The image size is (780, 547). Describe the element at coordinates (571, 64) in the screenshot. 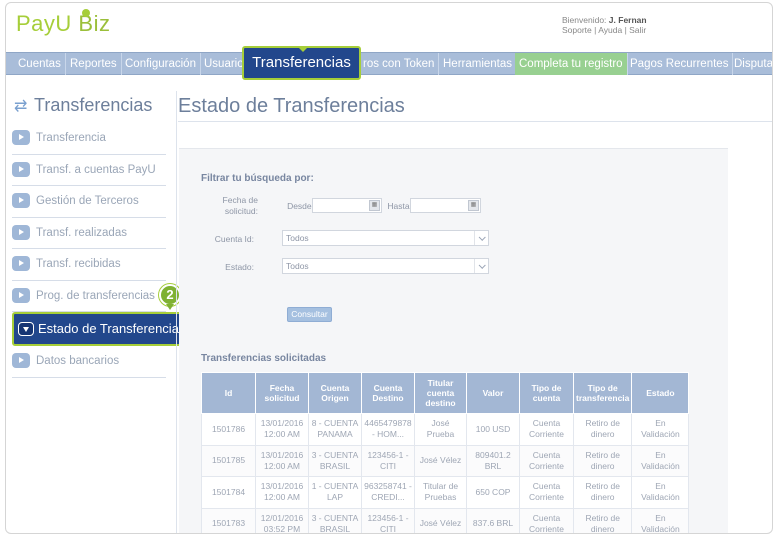

I see `nav-completa-registro: Completa tu registro` at that location.